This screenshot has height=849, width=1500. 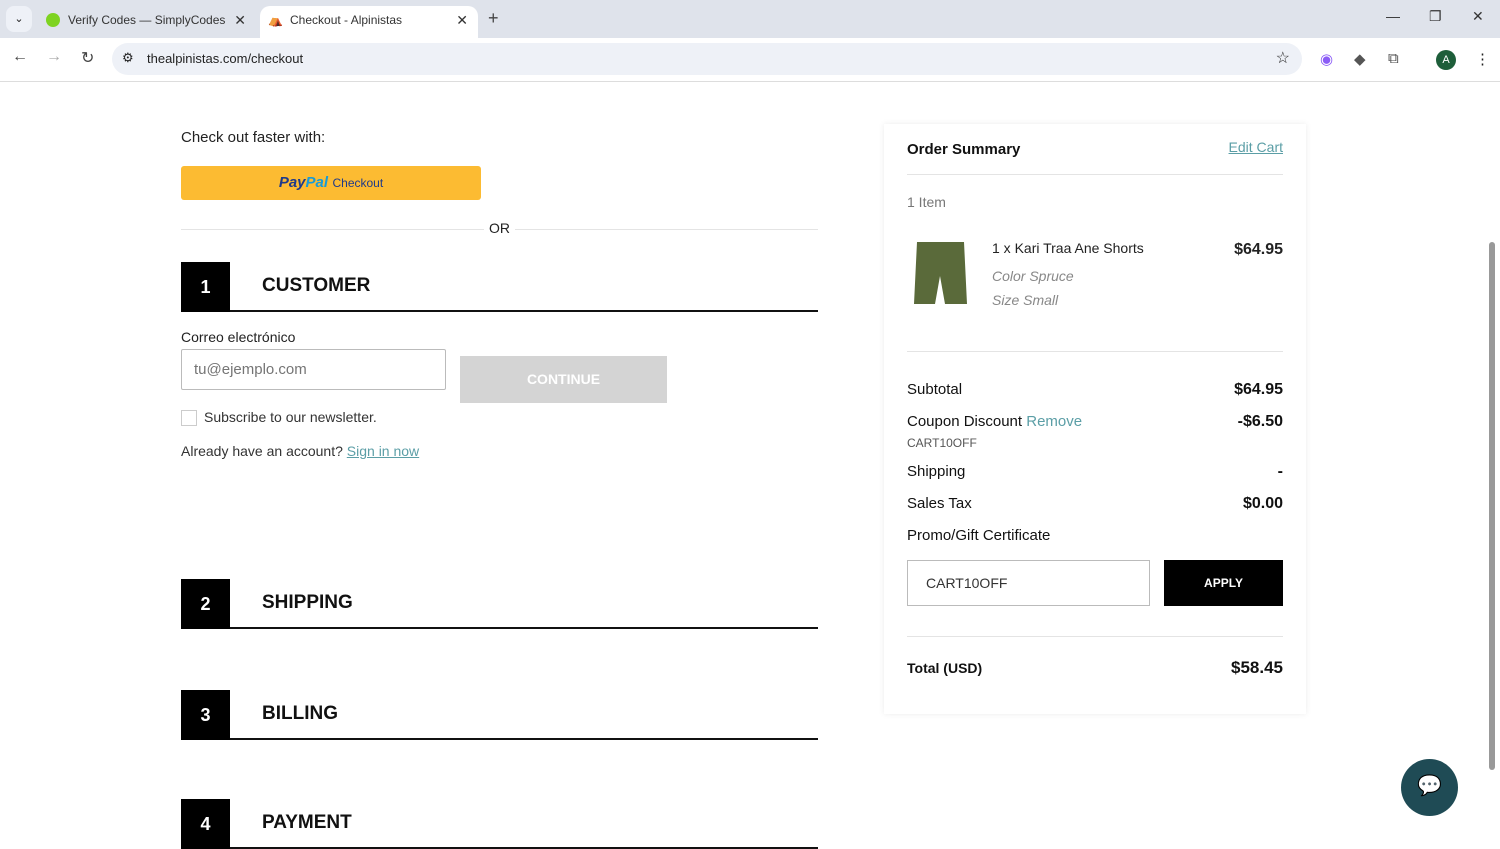 What do you see at coordinates (1280, 471) in the screenshot?
I see `shipping-value: -` at bounding box center [1280, 471].